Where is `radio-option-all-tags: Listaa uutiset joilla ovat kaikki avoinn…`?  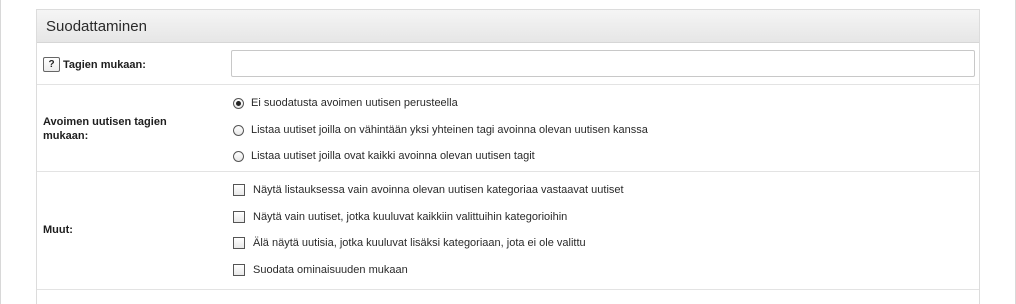 radio-option-all-tags: Listaa uutiset joilla ovat kaikki avoinn… is located at coordinates (384, 156).